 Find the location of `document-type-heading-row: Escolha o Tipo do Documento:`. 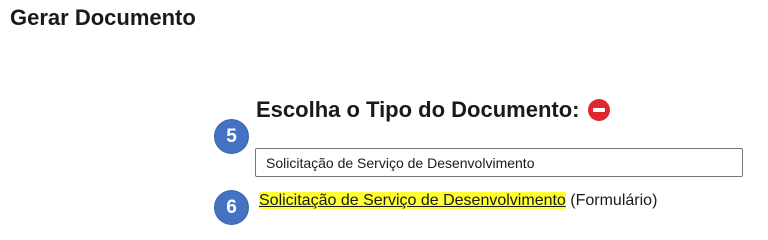

document-type-heading-row: Escolha o Tipo do Documento: is located at coordinates (433, 110).